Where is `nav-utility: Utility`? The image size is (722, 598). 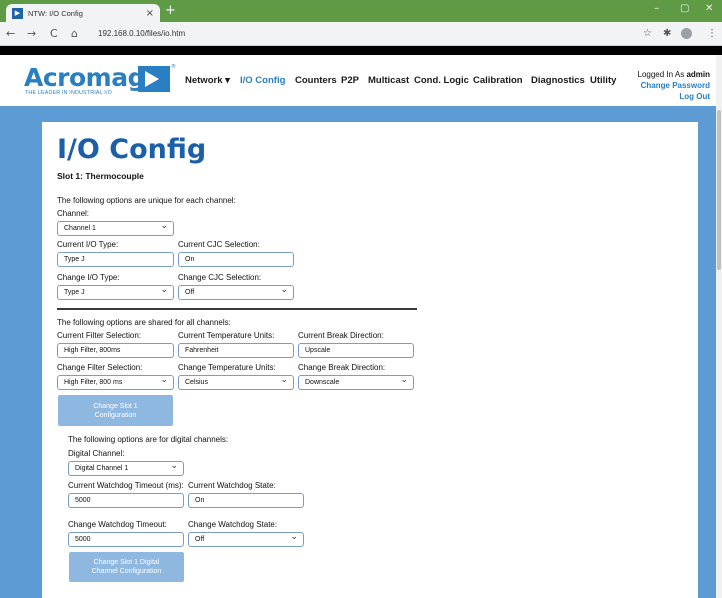
nav-utility: Utility is located at coordinates (603, 80).